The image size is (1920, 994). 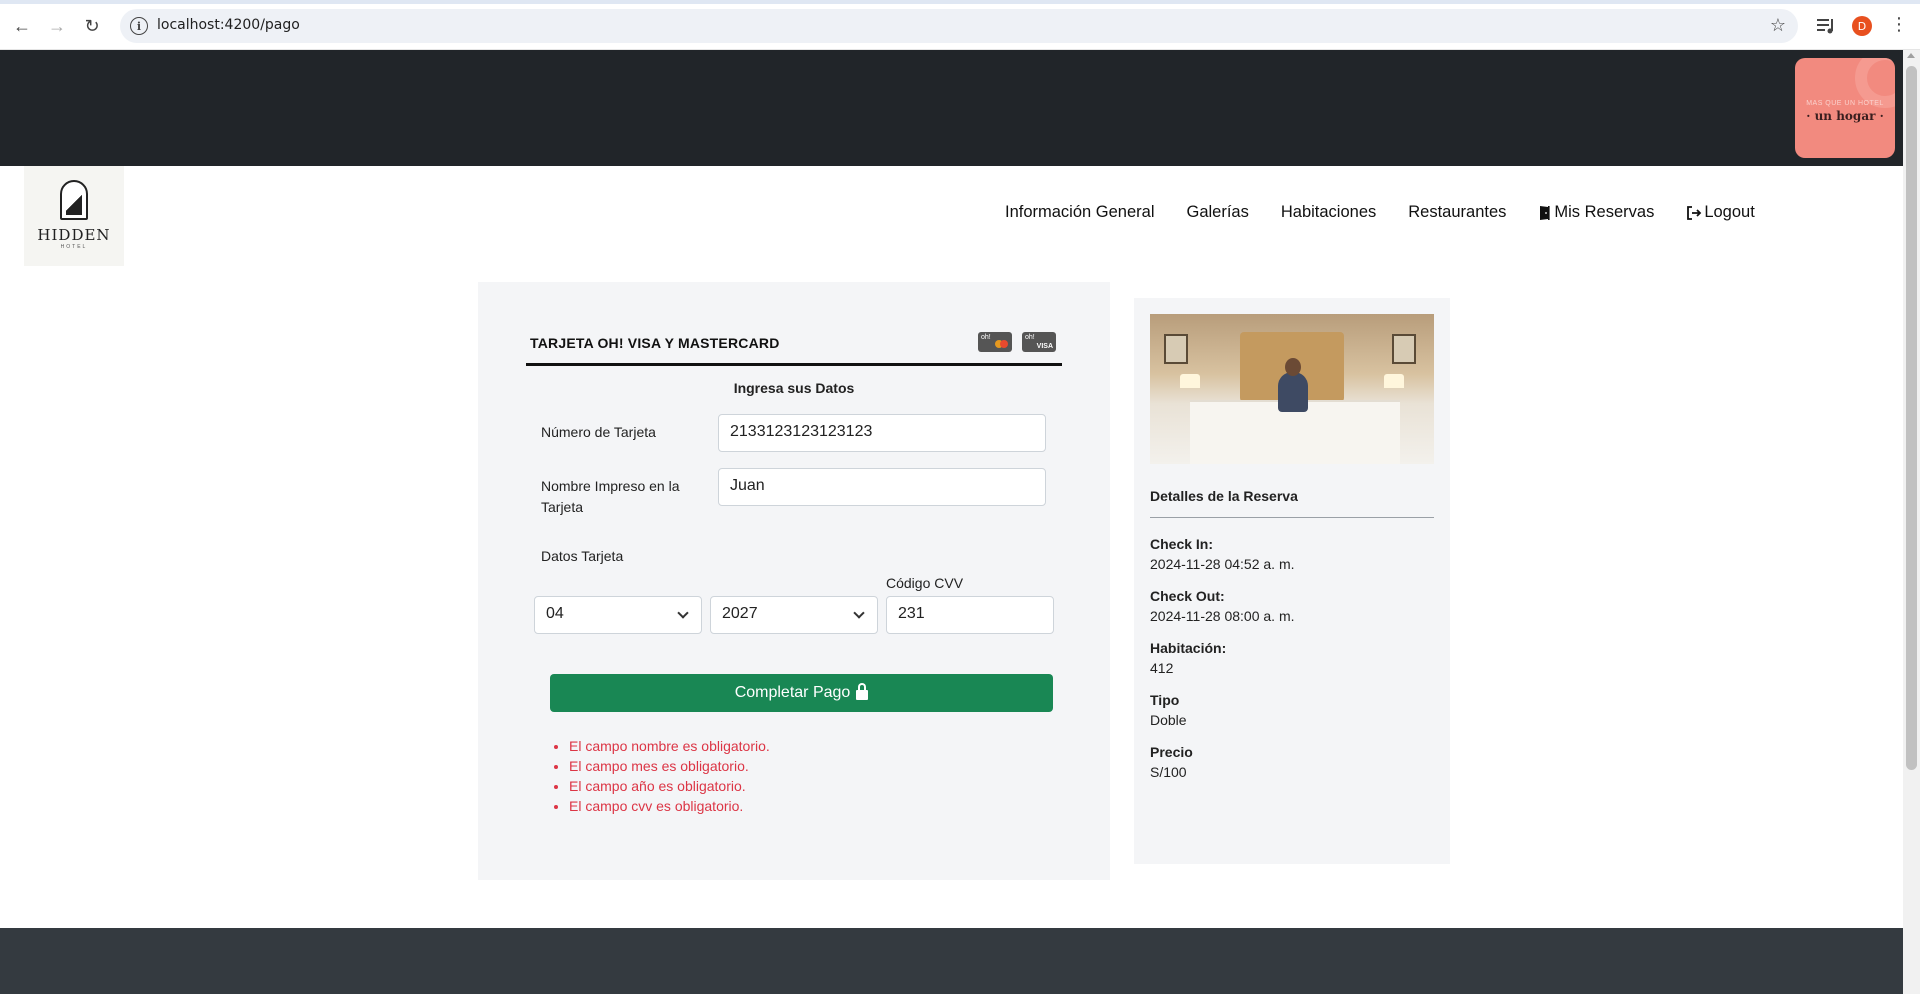 What do you see at coordinates (1292, 517) in the screenshot?
I see `divider` at bounding box center [1292, 517].